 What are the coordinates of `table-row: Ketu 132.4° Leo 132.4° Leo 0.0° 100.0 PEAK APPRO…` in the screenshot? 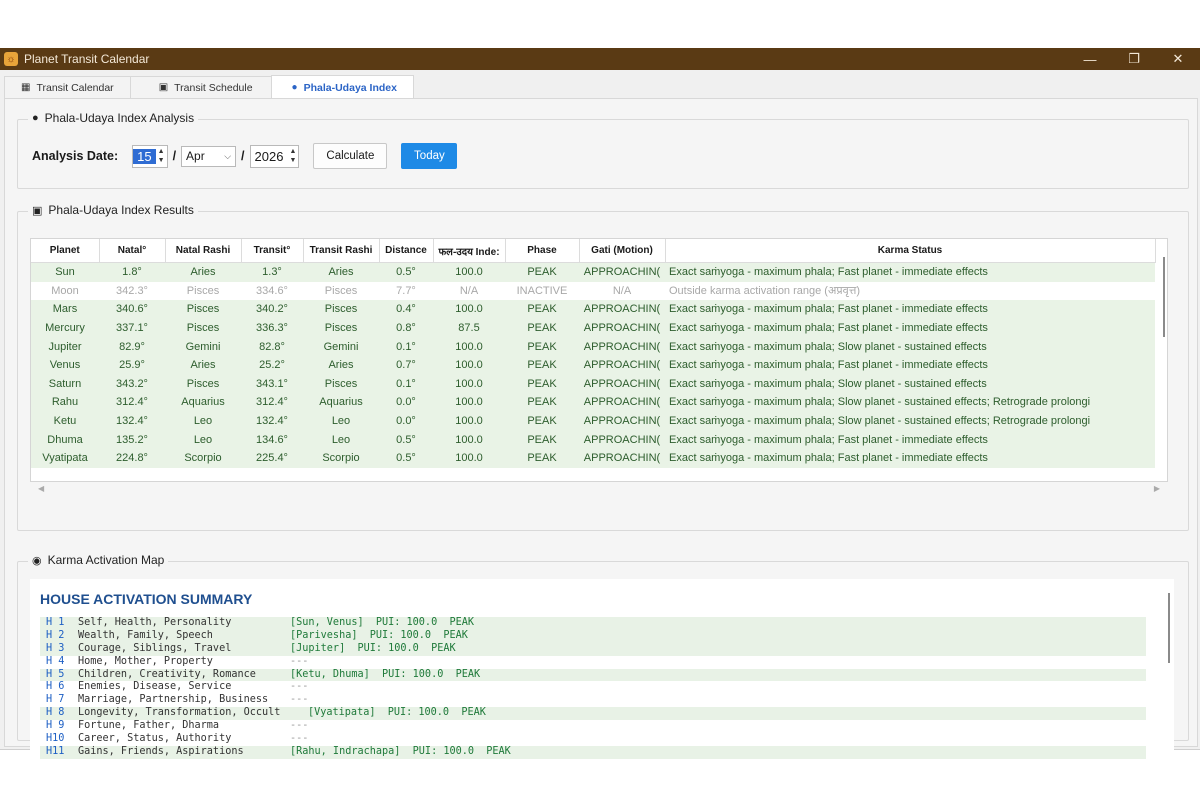 It's located at (593, 421).